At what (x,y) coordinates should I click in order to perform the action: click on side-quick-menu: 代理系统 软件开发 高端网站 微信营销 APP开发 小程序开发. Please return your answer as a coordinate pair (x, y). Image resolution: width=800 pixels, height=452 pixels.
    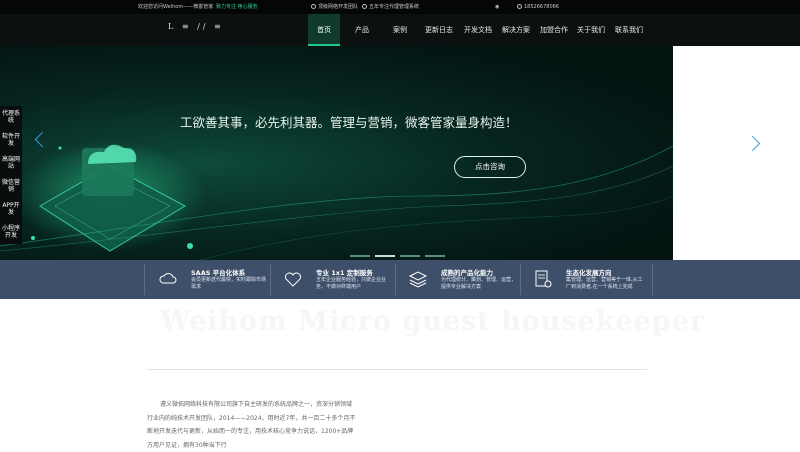
    Looking at the image, I should click on (11, 175).